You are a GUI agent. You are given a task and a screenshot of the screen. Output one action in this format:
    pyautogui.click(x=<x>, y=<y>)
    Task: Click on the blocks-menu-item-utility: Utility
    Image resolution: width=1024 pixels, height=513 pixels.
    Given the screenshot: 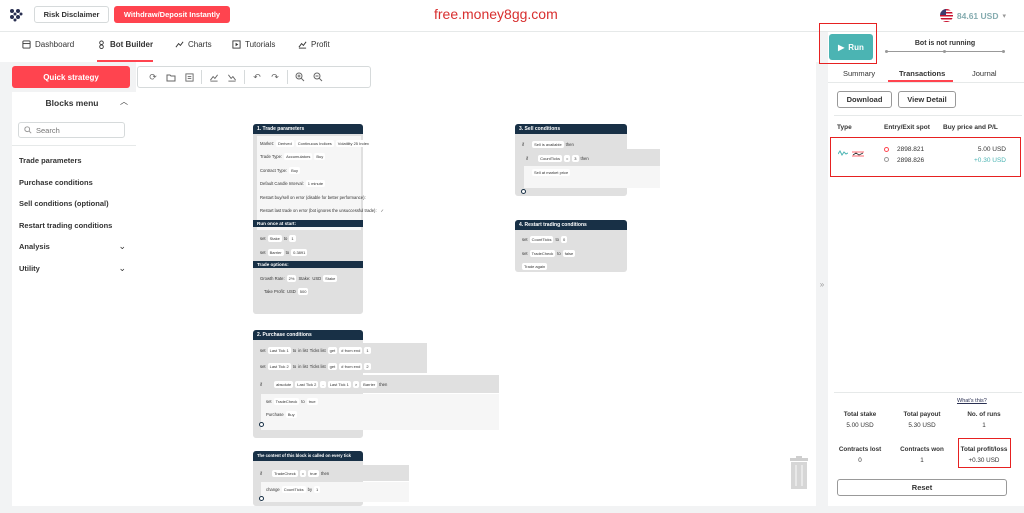 What is the action you would take?
    pyautogui.click(x=29, y=268)
    